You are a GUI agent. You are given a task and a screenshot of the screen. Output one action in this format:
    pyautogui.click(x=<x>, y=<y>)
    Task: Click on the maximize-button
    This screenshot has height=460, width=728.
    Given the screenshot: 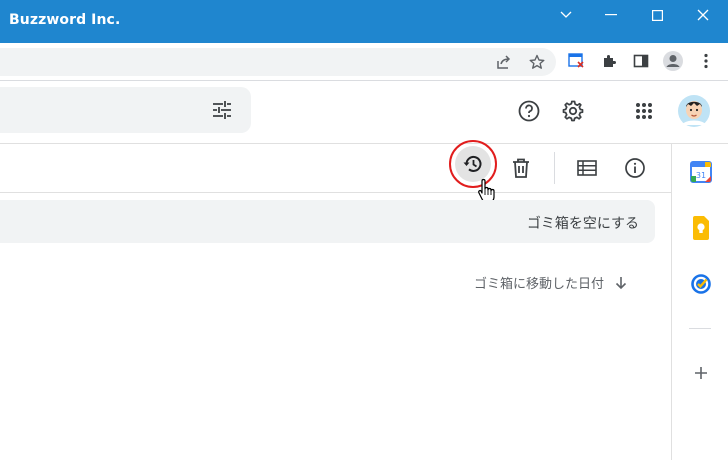 What is the action you would take?
    pyautogui.click(x=657, y=15)
    